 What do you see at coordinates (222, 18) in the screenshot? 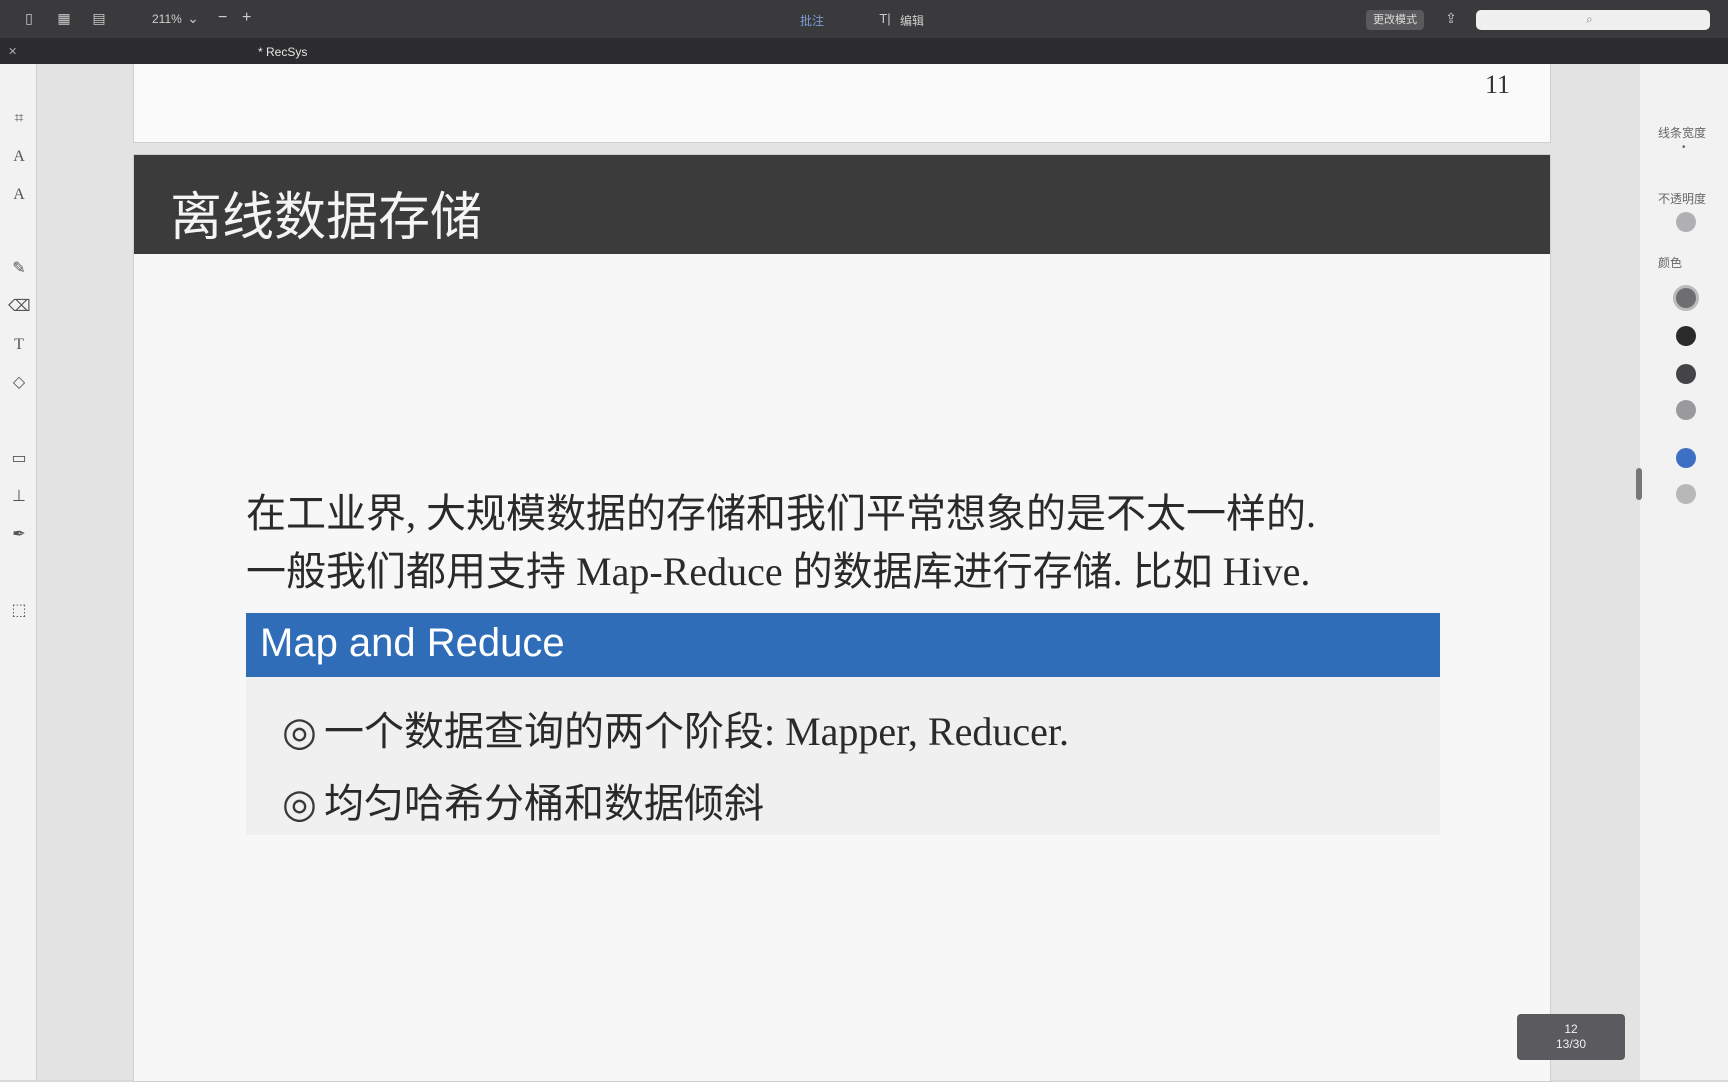
I see `zoom-out-button: −` at bounding box center [222, 18].